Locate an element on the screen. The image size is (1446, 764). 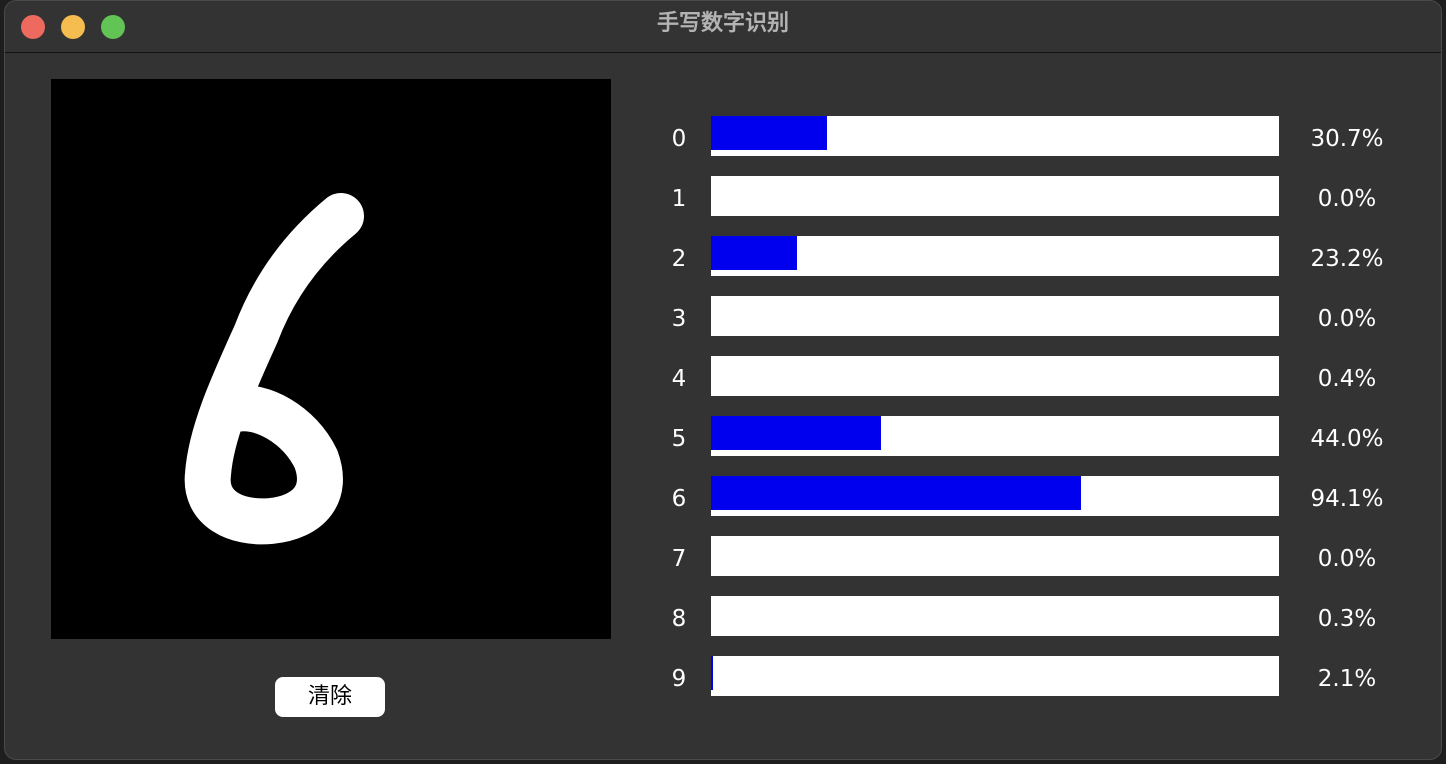
digit-label: 9 is located at coordinates (679, 679).